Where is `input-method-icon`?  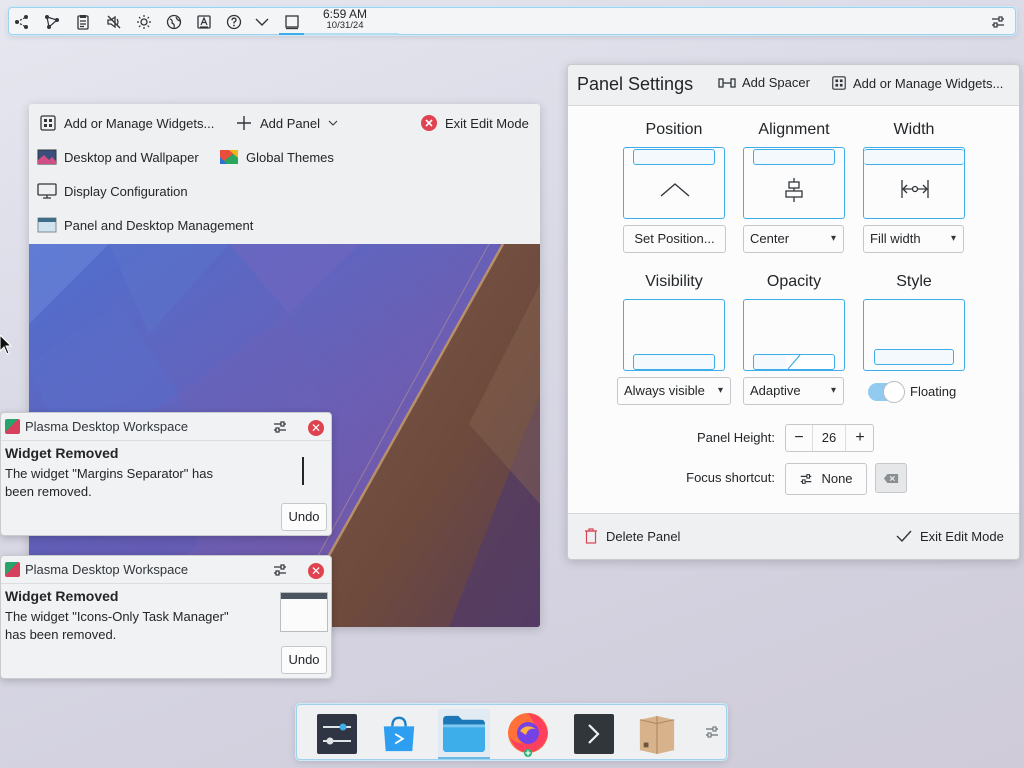 input-method-icon is located at coordinates (204, 22).